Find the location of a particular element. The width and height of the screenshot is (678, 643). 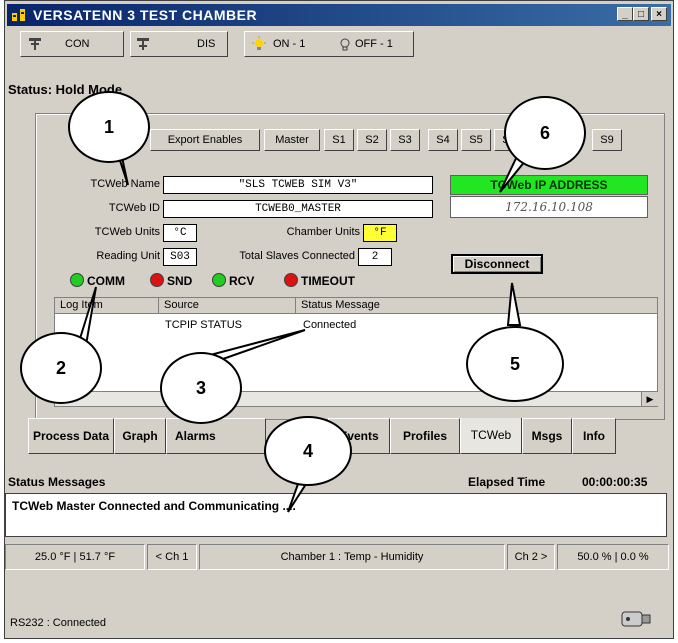

callout-3: 3 is located at coordinates (201, 388).